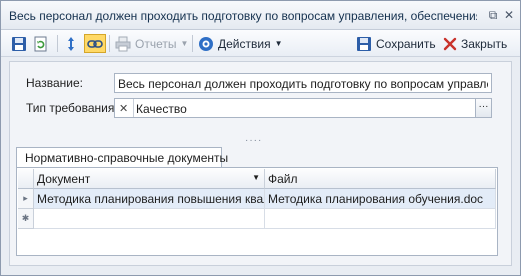 Image resolution: width=521 pixels, height=276 pixels. Describe the element at coordinates (123, 108) in the screenshot. I see `clear-icon: ✕` at that location.